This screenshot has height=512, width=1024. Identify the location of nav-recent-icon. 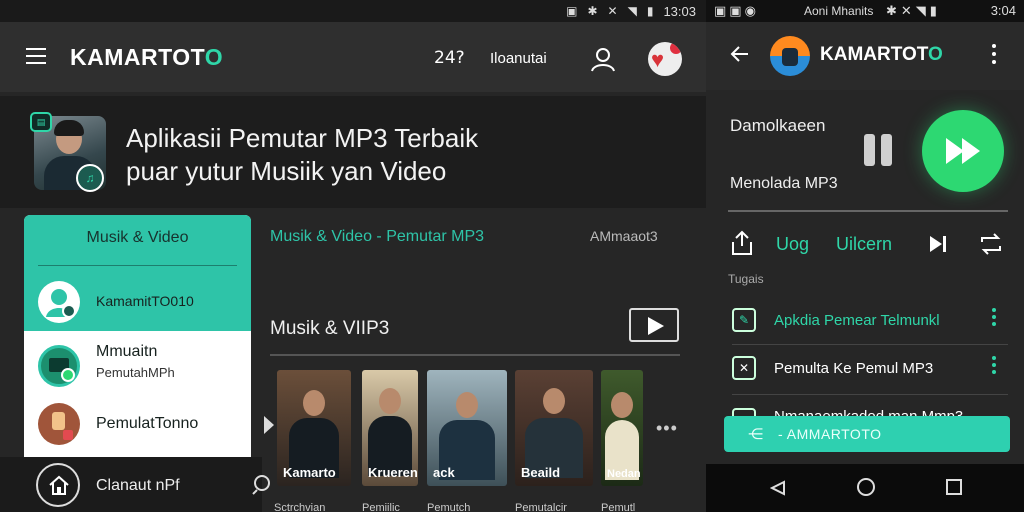
(954, 487).